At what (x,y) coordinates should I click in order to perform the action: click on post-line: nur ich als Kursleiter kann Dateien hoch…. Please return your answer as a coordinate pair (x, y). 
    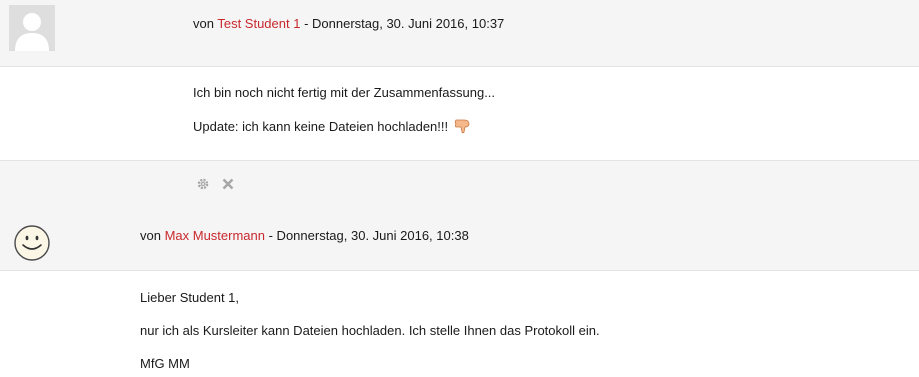
    Looking at the image, I should click on (370, 330).